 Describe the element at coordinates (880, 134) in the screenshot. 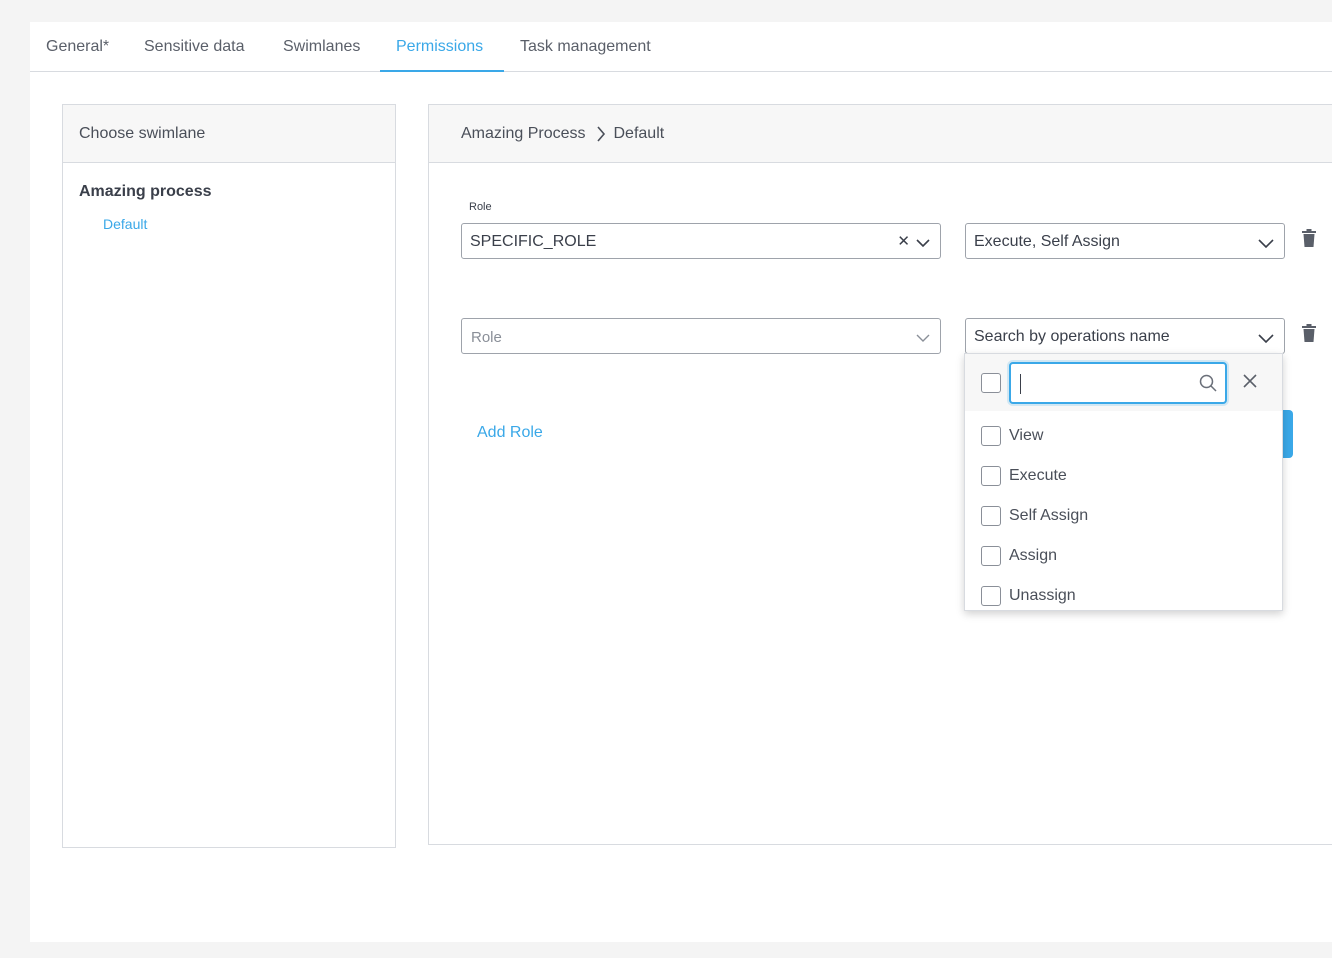

I see `permissions-panel-header: Amazing Process Default` at that location.